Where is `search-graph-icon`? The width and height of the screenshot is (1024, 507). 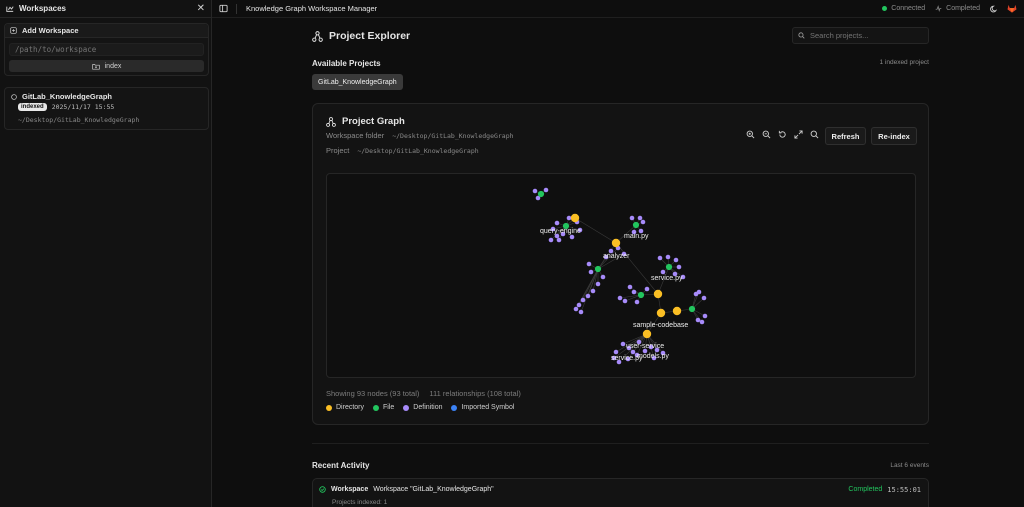
search-graph-icon is located at coordinates (814, 134).